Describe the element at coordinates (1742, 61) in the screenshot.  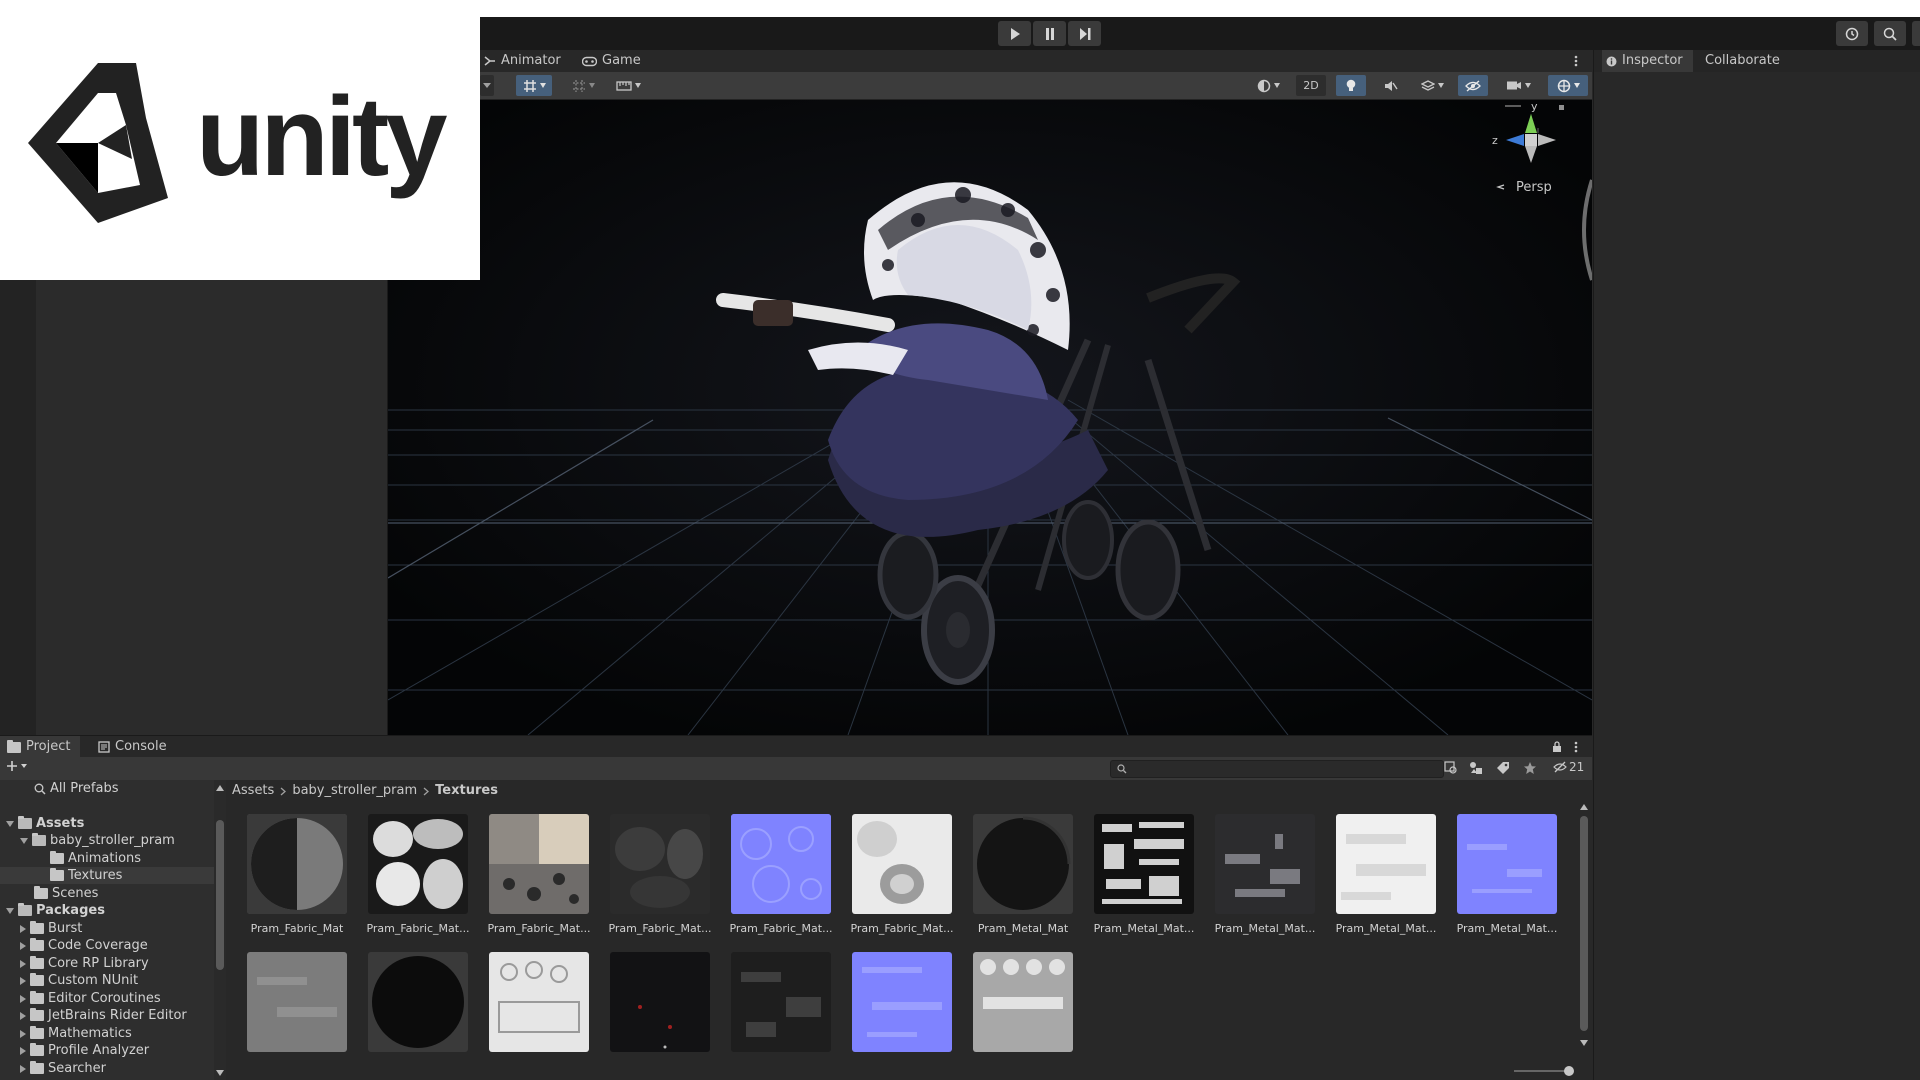
I see `tab-collaborate: Collaborate` at that location.